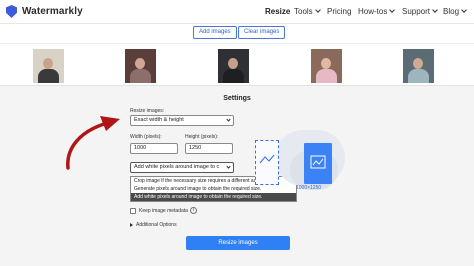 The height and width of the screenshot is (266, 474). What do you see at coordinates (303, 11) in the screenshot?
I see `nav-tools-label: Tools` at bounding box center [303, 11].